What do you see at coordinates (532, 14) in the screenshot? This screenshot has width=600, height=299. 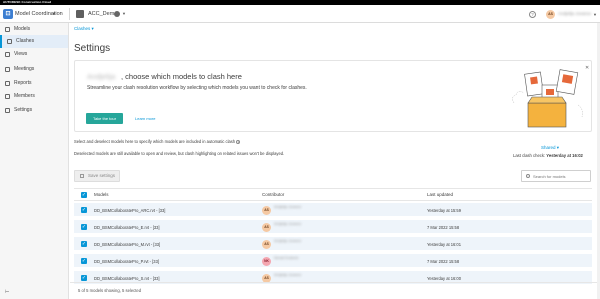 I see `help-icon: ?` at bounding box center [532, 14].